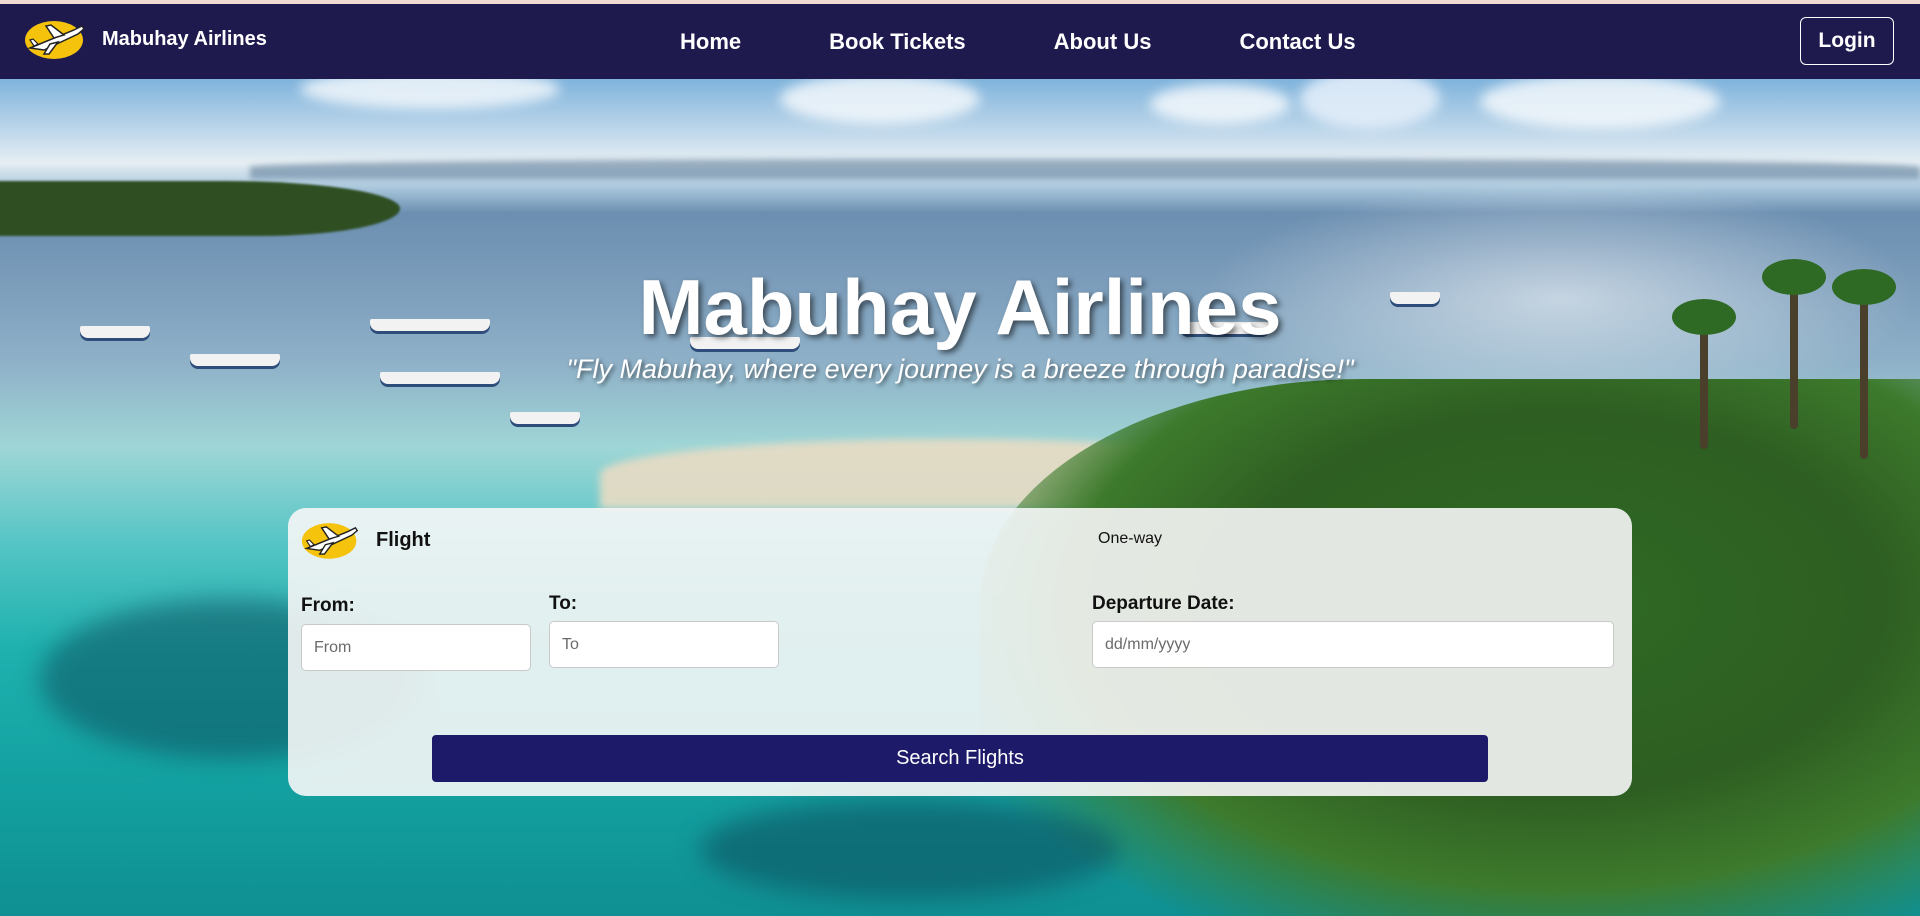  I want to click on brand-name: Mabuhay Airlines, so click(184, 38).